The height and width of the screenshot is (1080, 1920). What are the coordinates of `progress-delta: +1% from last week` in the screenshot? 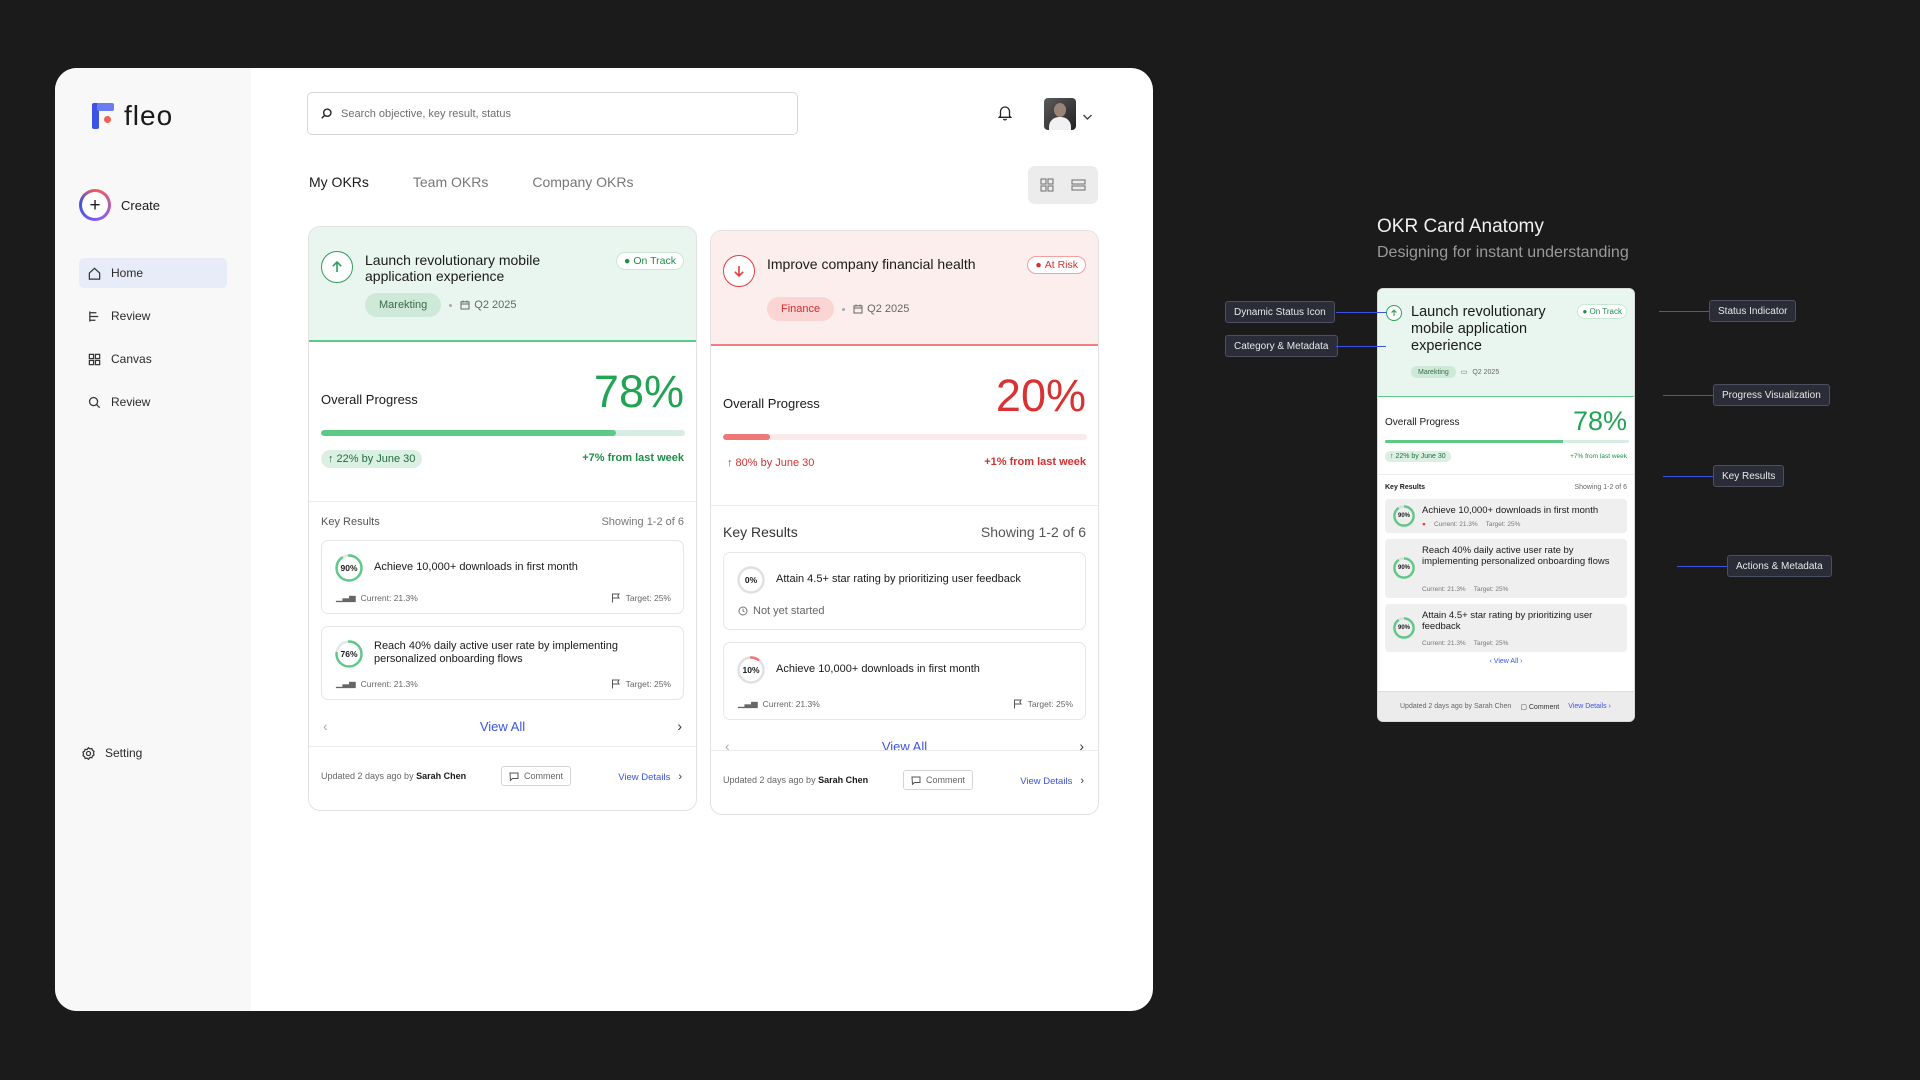 It's located at (1035, 462).